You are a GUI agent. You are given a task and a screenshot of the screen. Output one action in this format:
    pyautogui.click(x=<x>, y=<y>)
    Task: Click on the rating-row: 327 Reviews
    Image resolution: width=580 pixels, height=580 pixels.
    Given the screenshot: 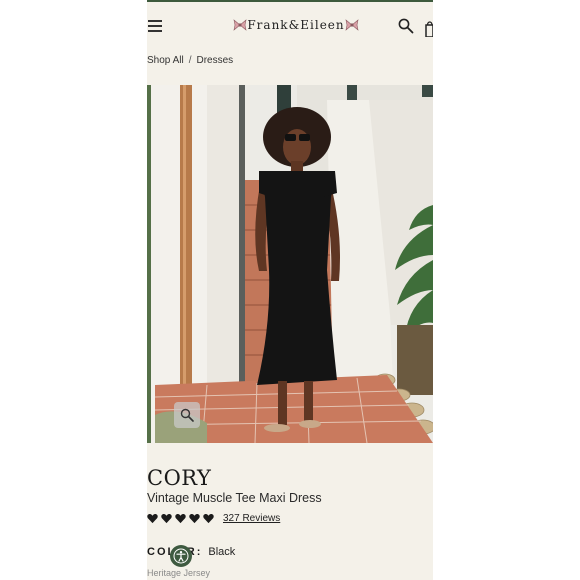 What is the action you would take?
    pyautogui.click(x=213, y=518)
    